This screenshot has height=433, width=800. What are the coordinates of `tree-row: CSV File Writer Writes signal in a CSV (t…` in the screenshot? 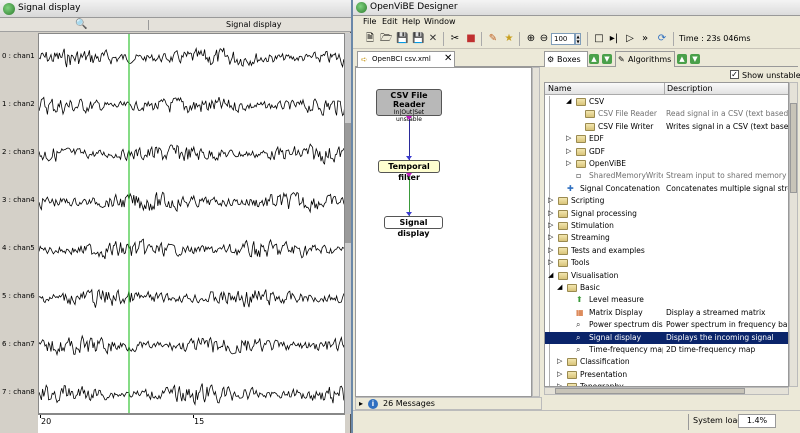 It's located at (666, 127).